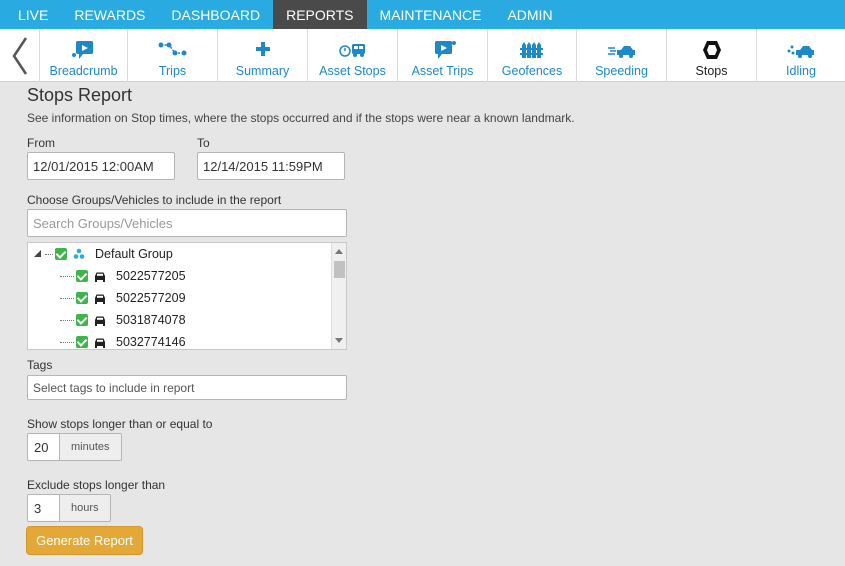  Describe the element at coordinates (96, 485) in the screenshot. I see `max-stop-label: Exclude stops longer than` at that location.